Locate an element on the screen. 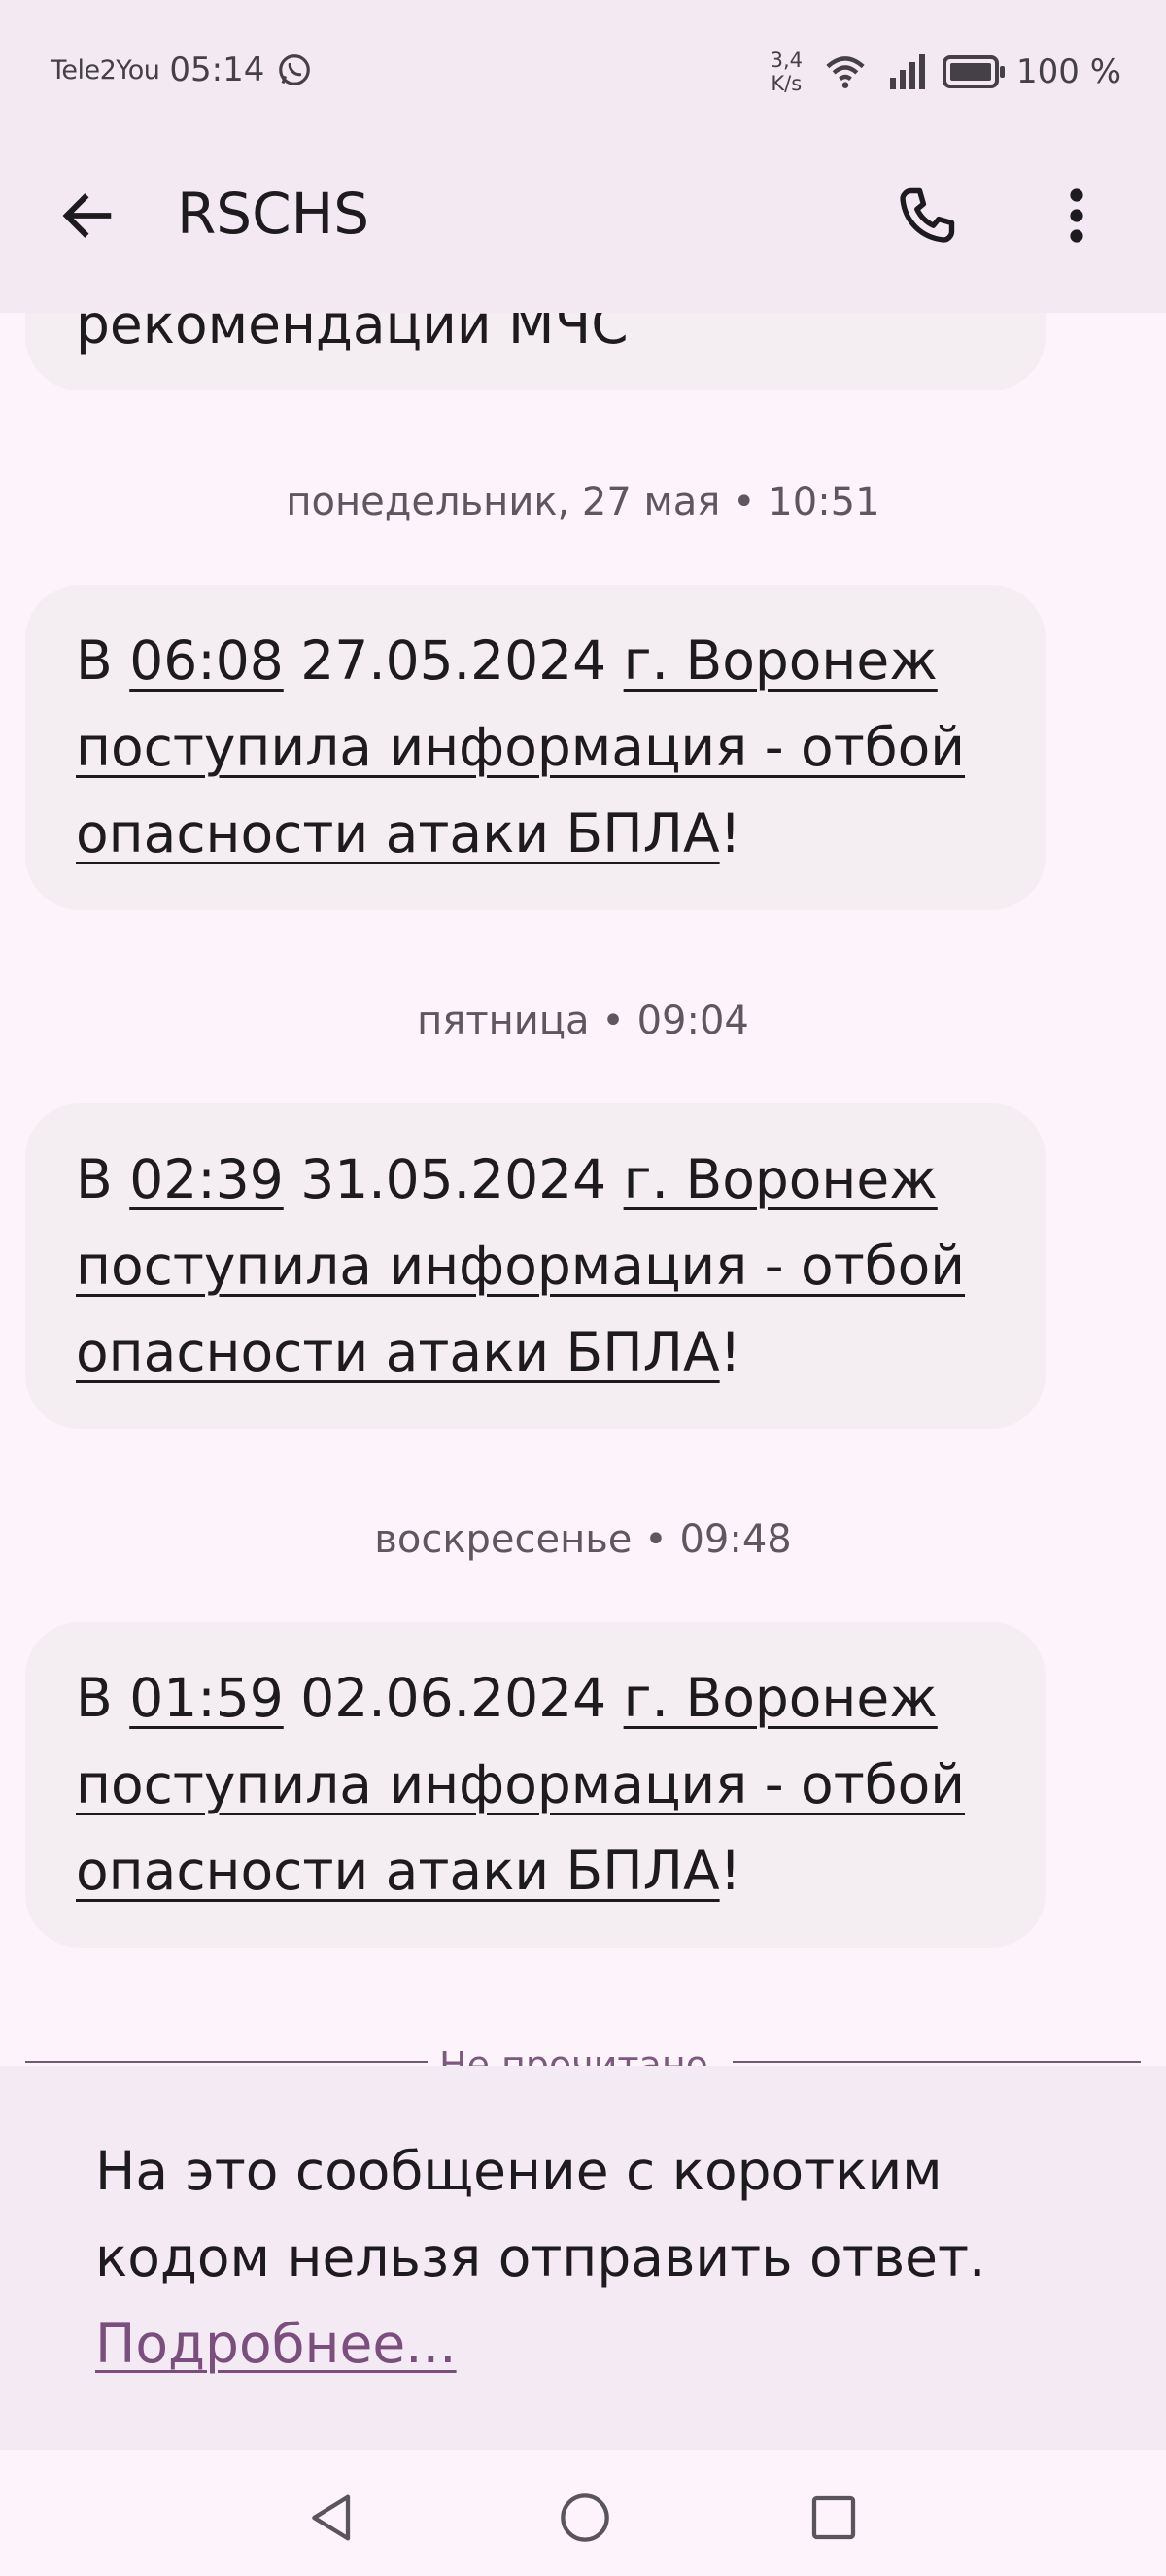 The width and height of the screenshot is (1166, 2576). battery-icon is located at coordinates (973, 71).